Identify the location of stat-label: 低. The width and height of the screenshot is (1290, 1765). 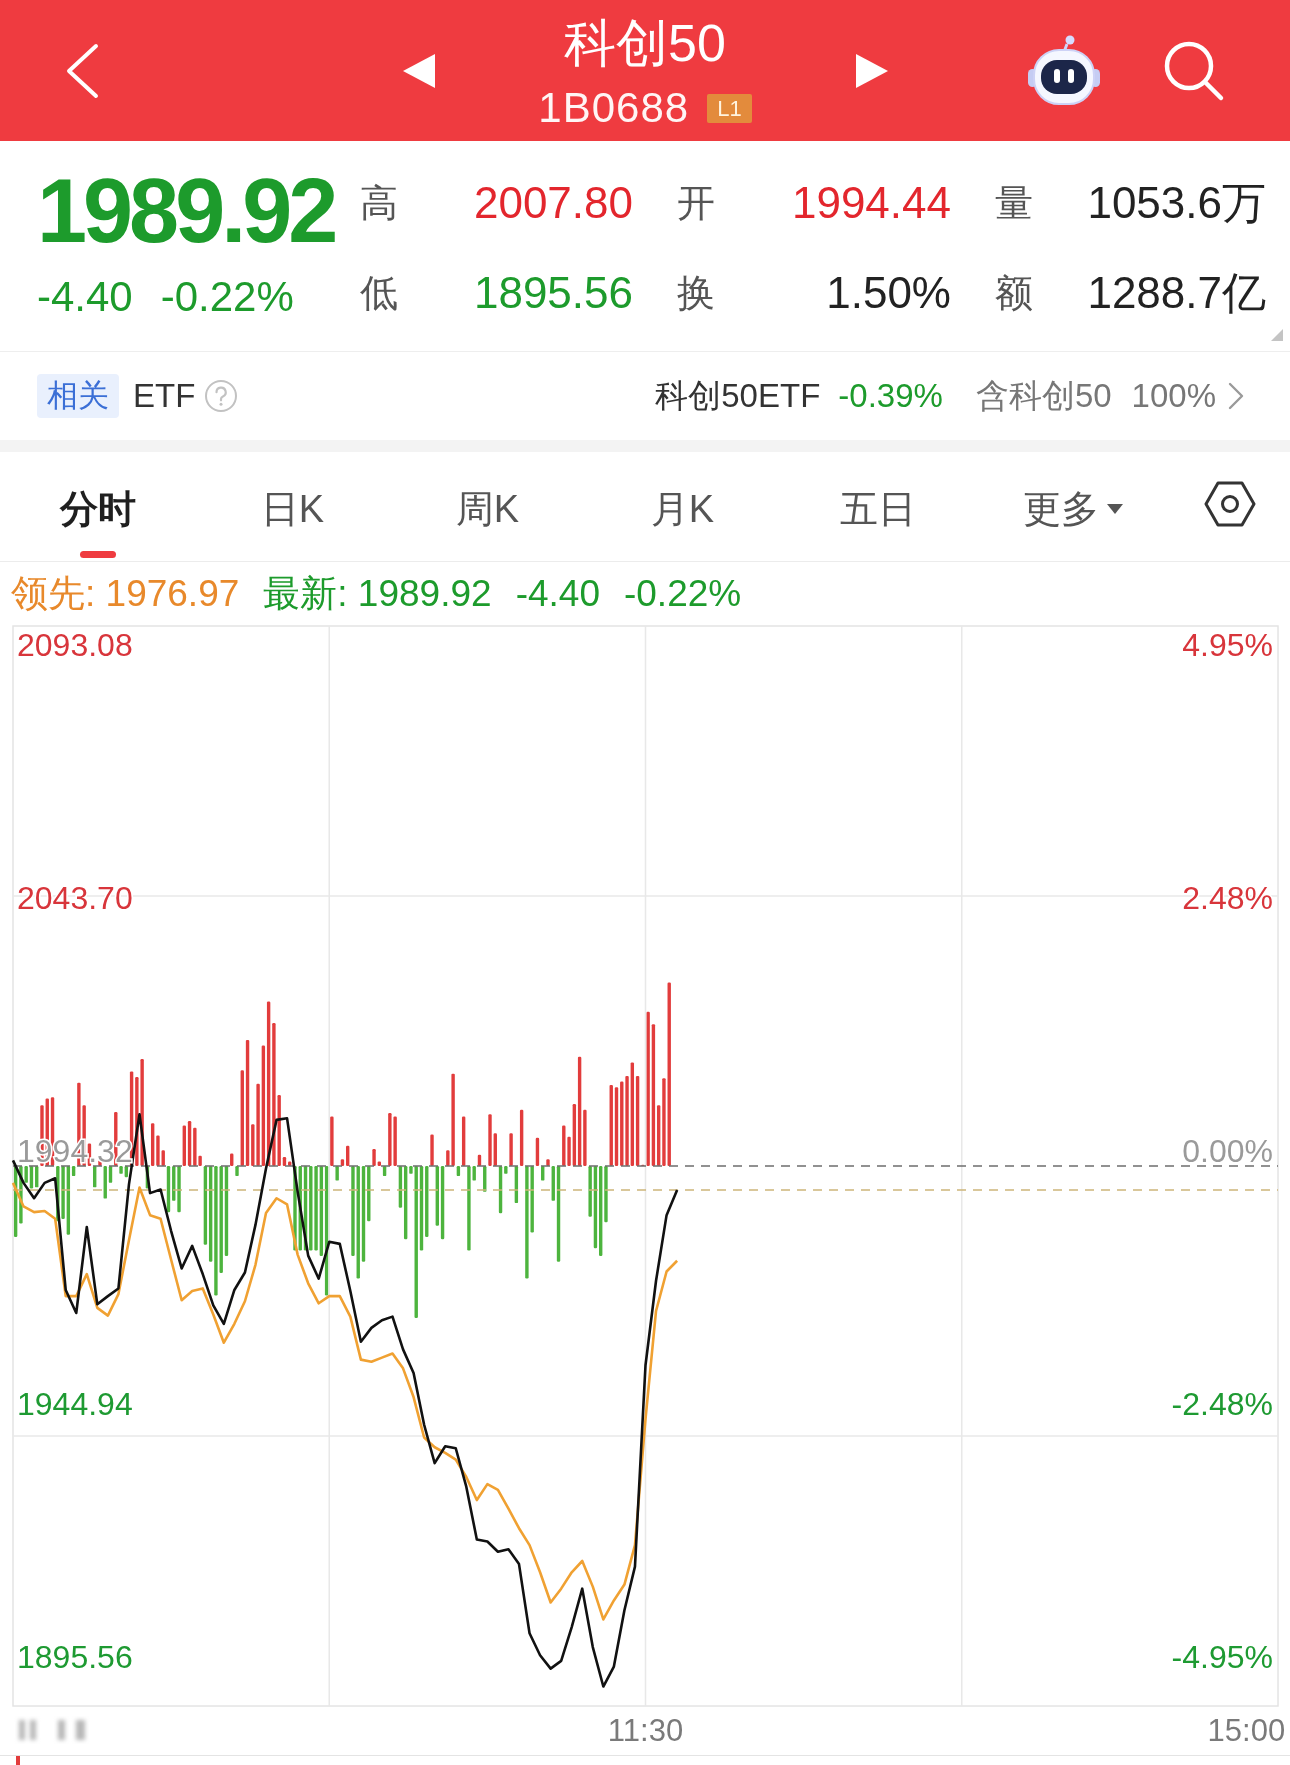
(379, 293).